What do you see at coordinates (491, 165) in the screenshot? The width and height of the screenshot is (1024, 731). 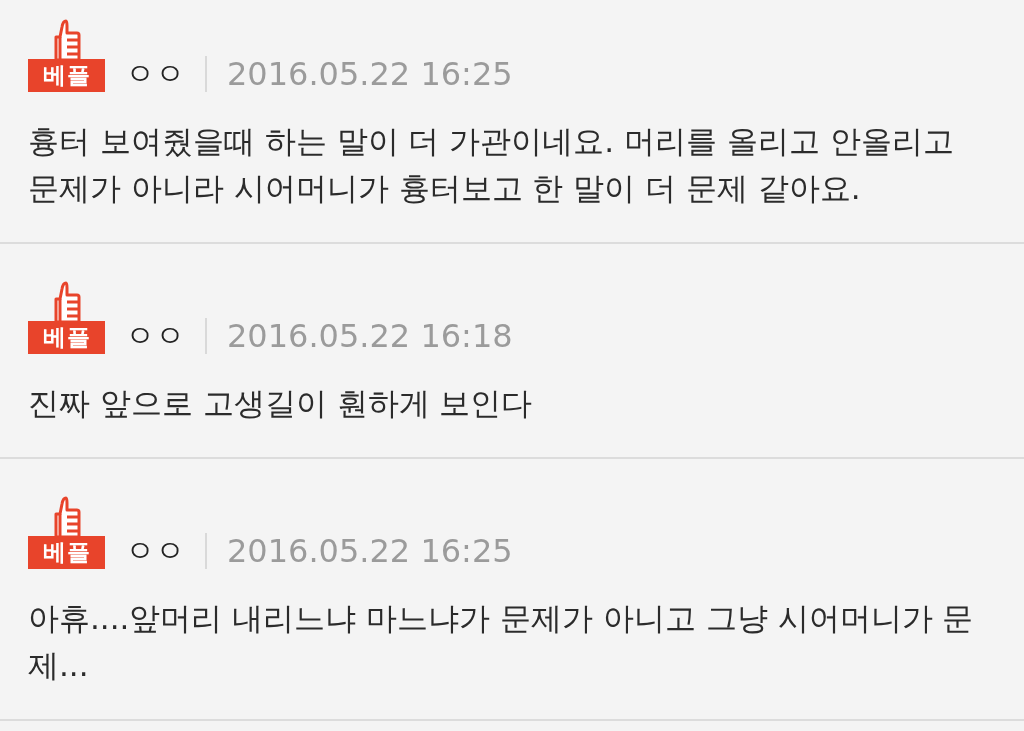 I see `comment-text: 흉터 보여줬을때 하는 말이 더 가관이네요. 머리를 올리고 안올리고 문제가 아니라 시어머니가 흉터보고 한 말이 더 문제 같아요.` at bounding box center [491, 165].